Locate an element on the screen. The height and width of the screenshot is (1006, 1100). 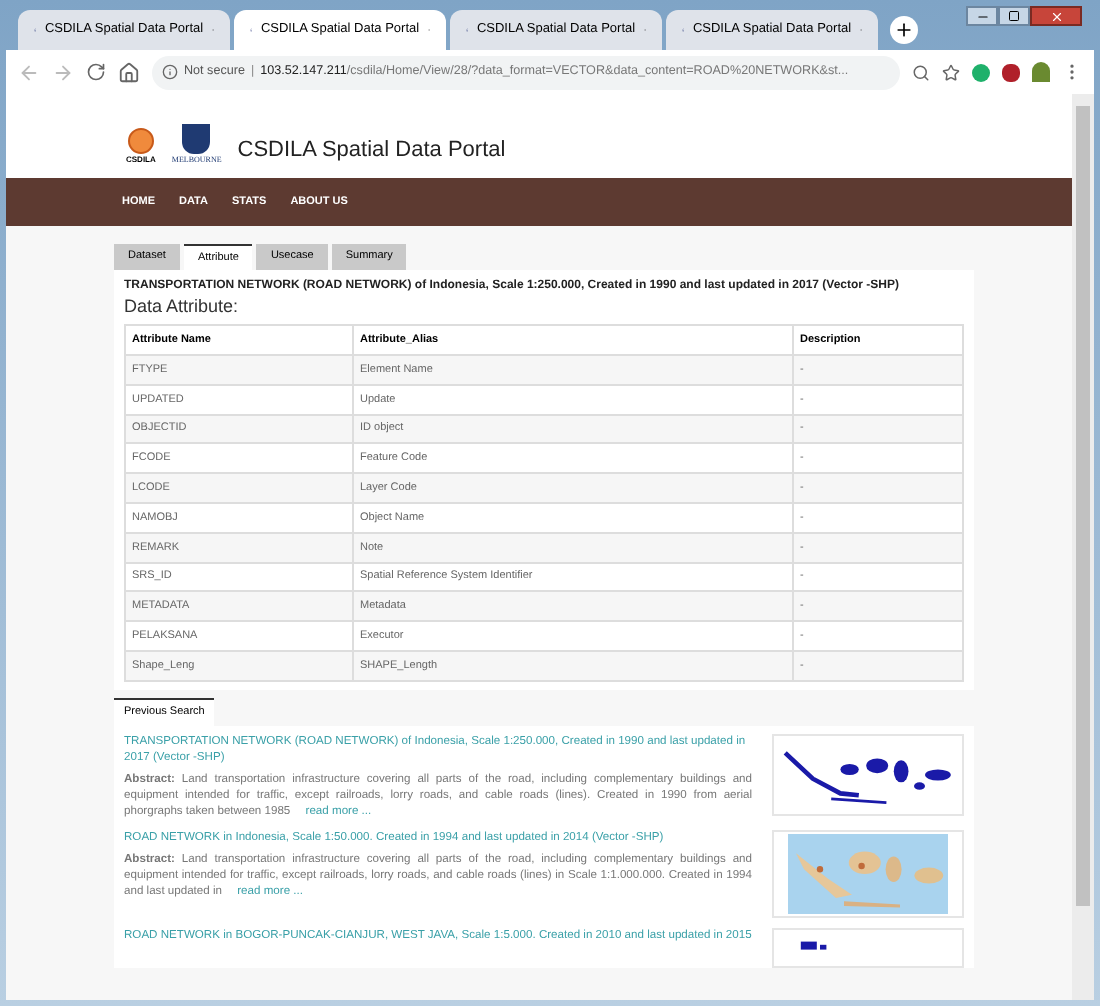
logo-icon is located at coordinates (140, 141).